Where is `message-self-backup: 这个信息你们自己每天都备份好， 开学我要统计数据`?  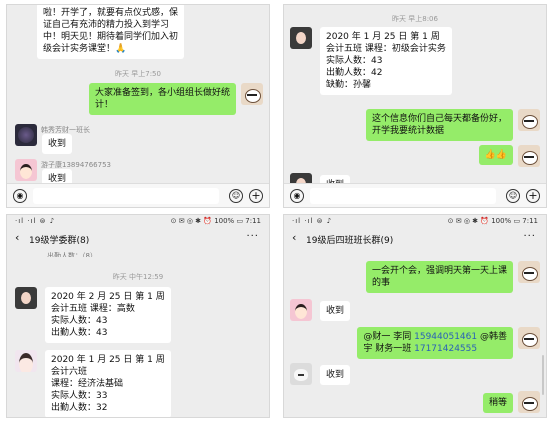
message-self-backup: 这个信息你们自己每天都备份好， 开学我要统计数据 is located at coordinates (452, 125).